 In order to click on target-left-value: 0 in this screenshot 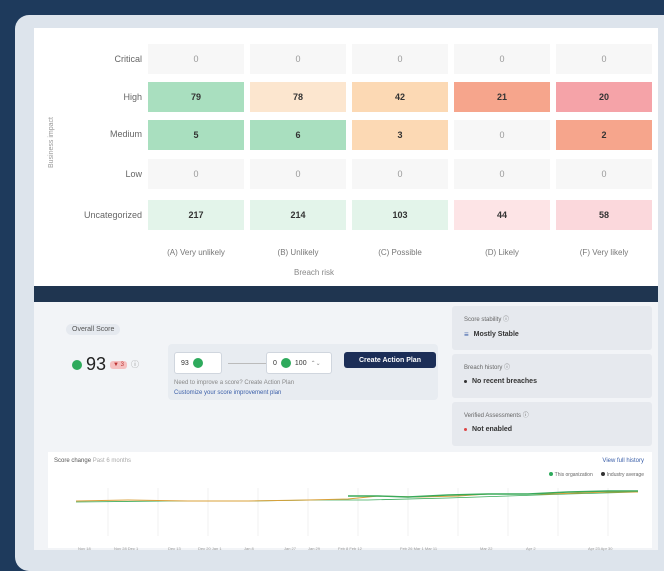, I will do `click(275, 363)`.